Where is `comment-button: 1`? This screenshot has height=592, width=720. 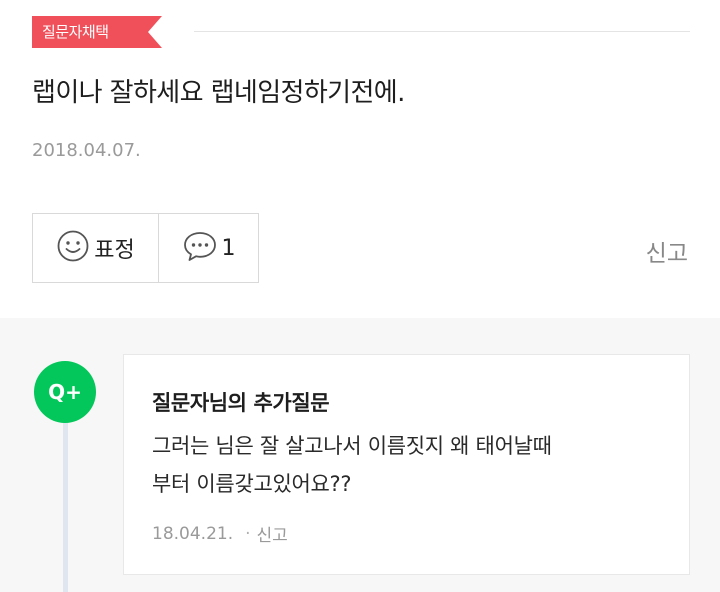
comment-button: 1 is located at coordinates (208, 248).